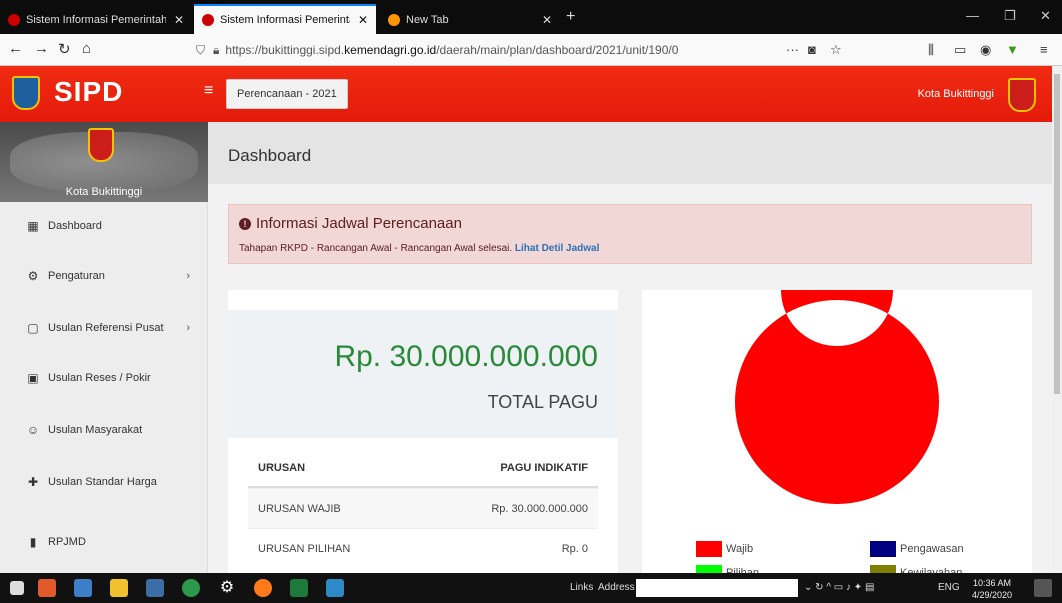 This screenshot has width=1062, height=603. Describe the element at coordinates (972, 15) in the screenshot. I see `minimize-icon: —` at that location.